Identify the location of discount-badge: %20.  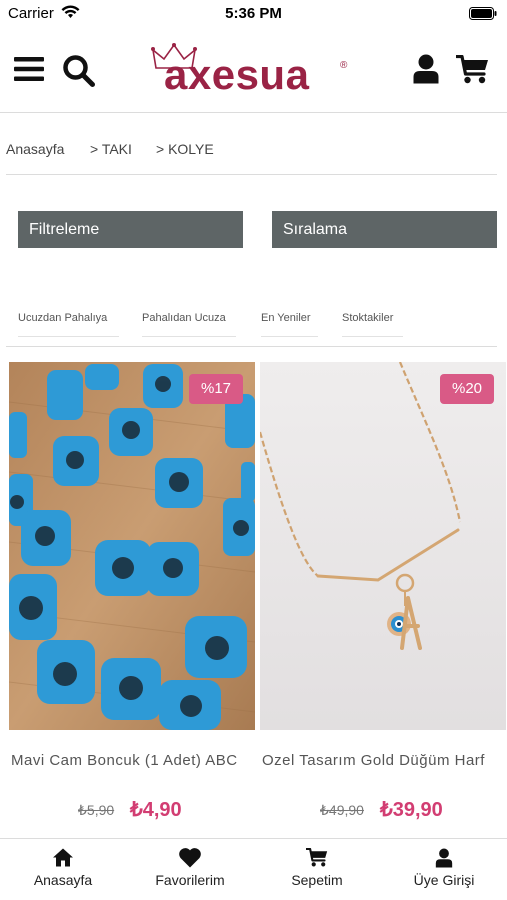
(467, 389).